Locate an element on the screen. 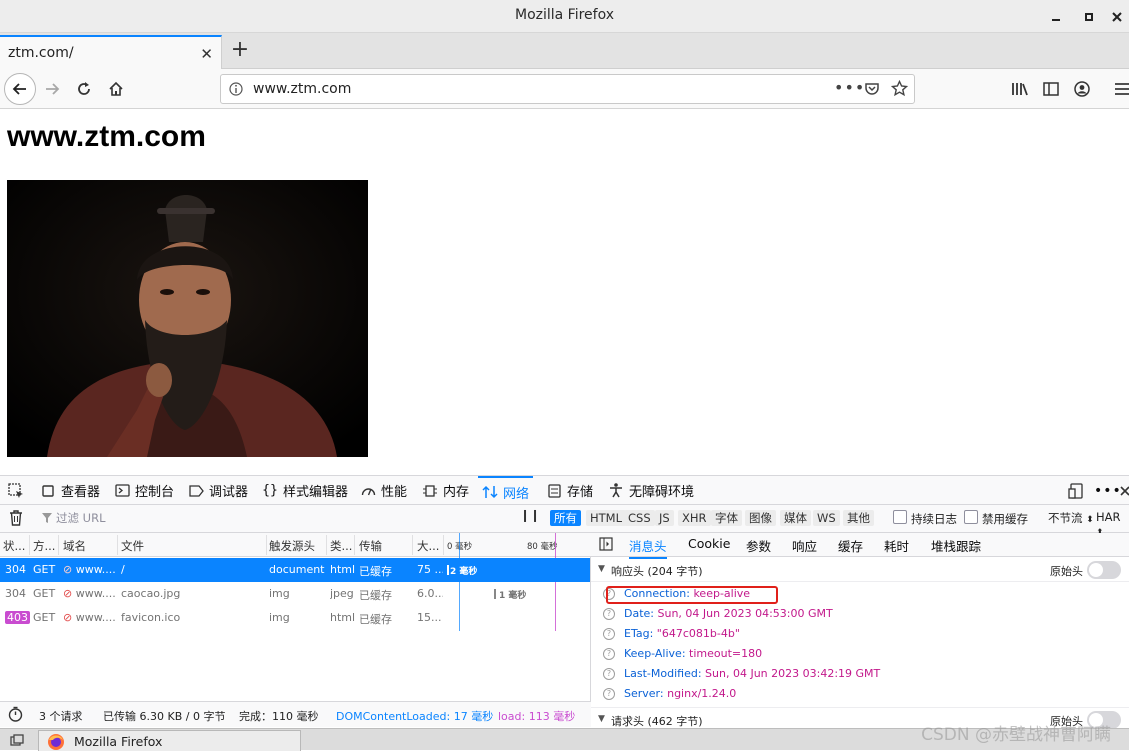  response-header-row: ? Keep-Alive: timeout=180 is located at coordinates (682, 653).